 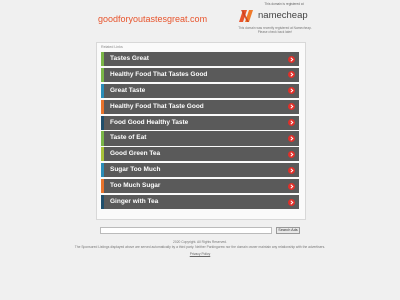 I want to click on registered-line: This domain is registered at, so click(x=284, y=4).